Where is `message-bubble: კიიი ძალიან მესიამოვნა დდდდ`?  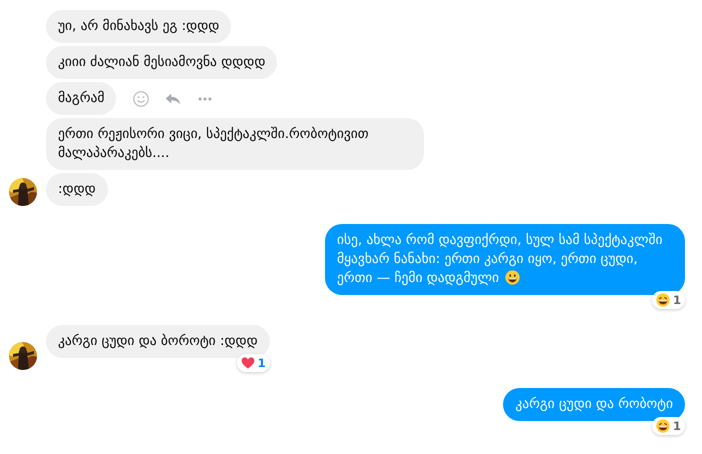 message-bubble: კიიი ძალიან მესიამოვნა დდდდ is located at coordinates (162, 62).